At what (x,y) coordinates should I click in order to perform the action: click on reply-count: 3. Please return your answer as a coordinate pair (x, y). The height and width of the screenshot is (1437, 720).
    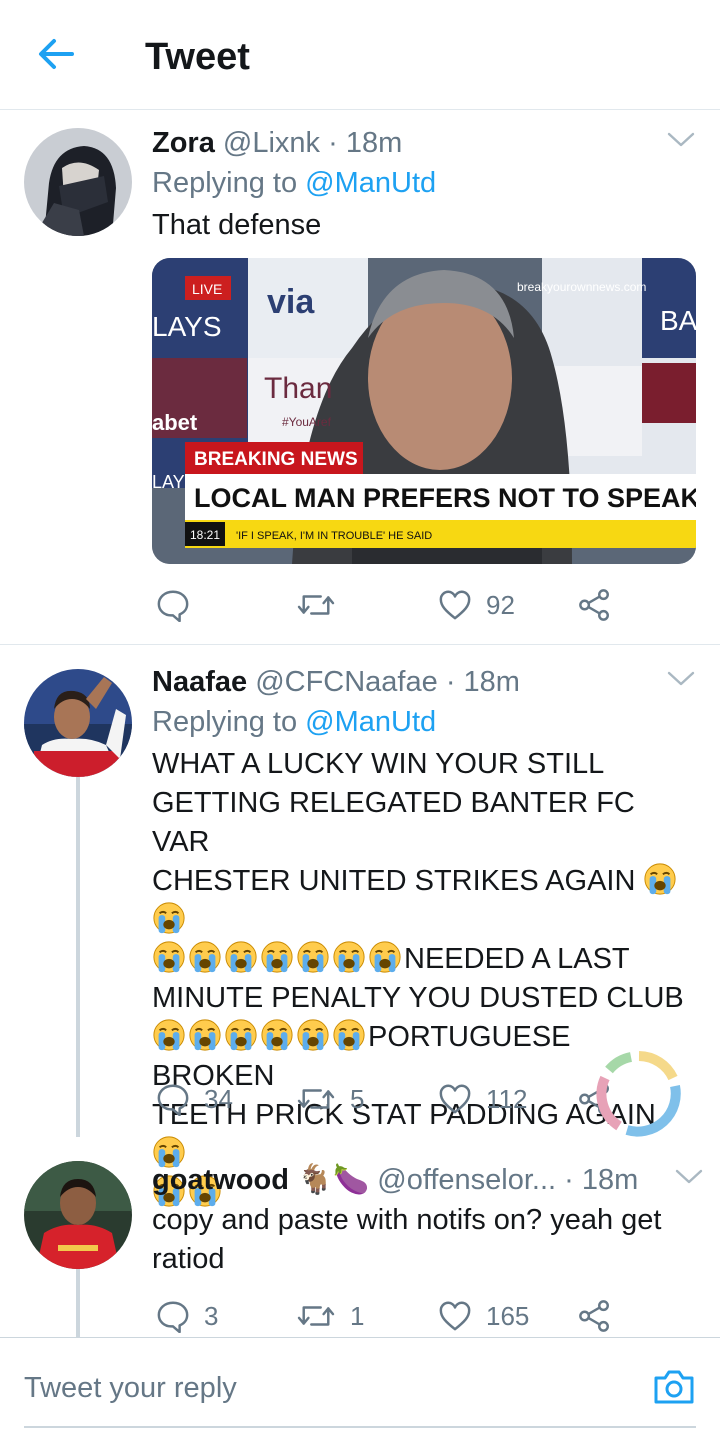
    Looking at the image, I should click on (211, 1315).